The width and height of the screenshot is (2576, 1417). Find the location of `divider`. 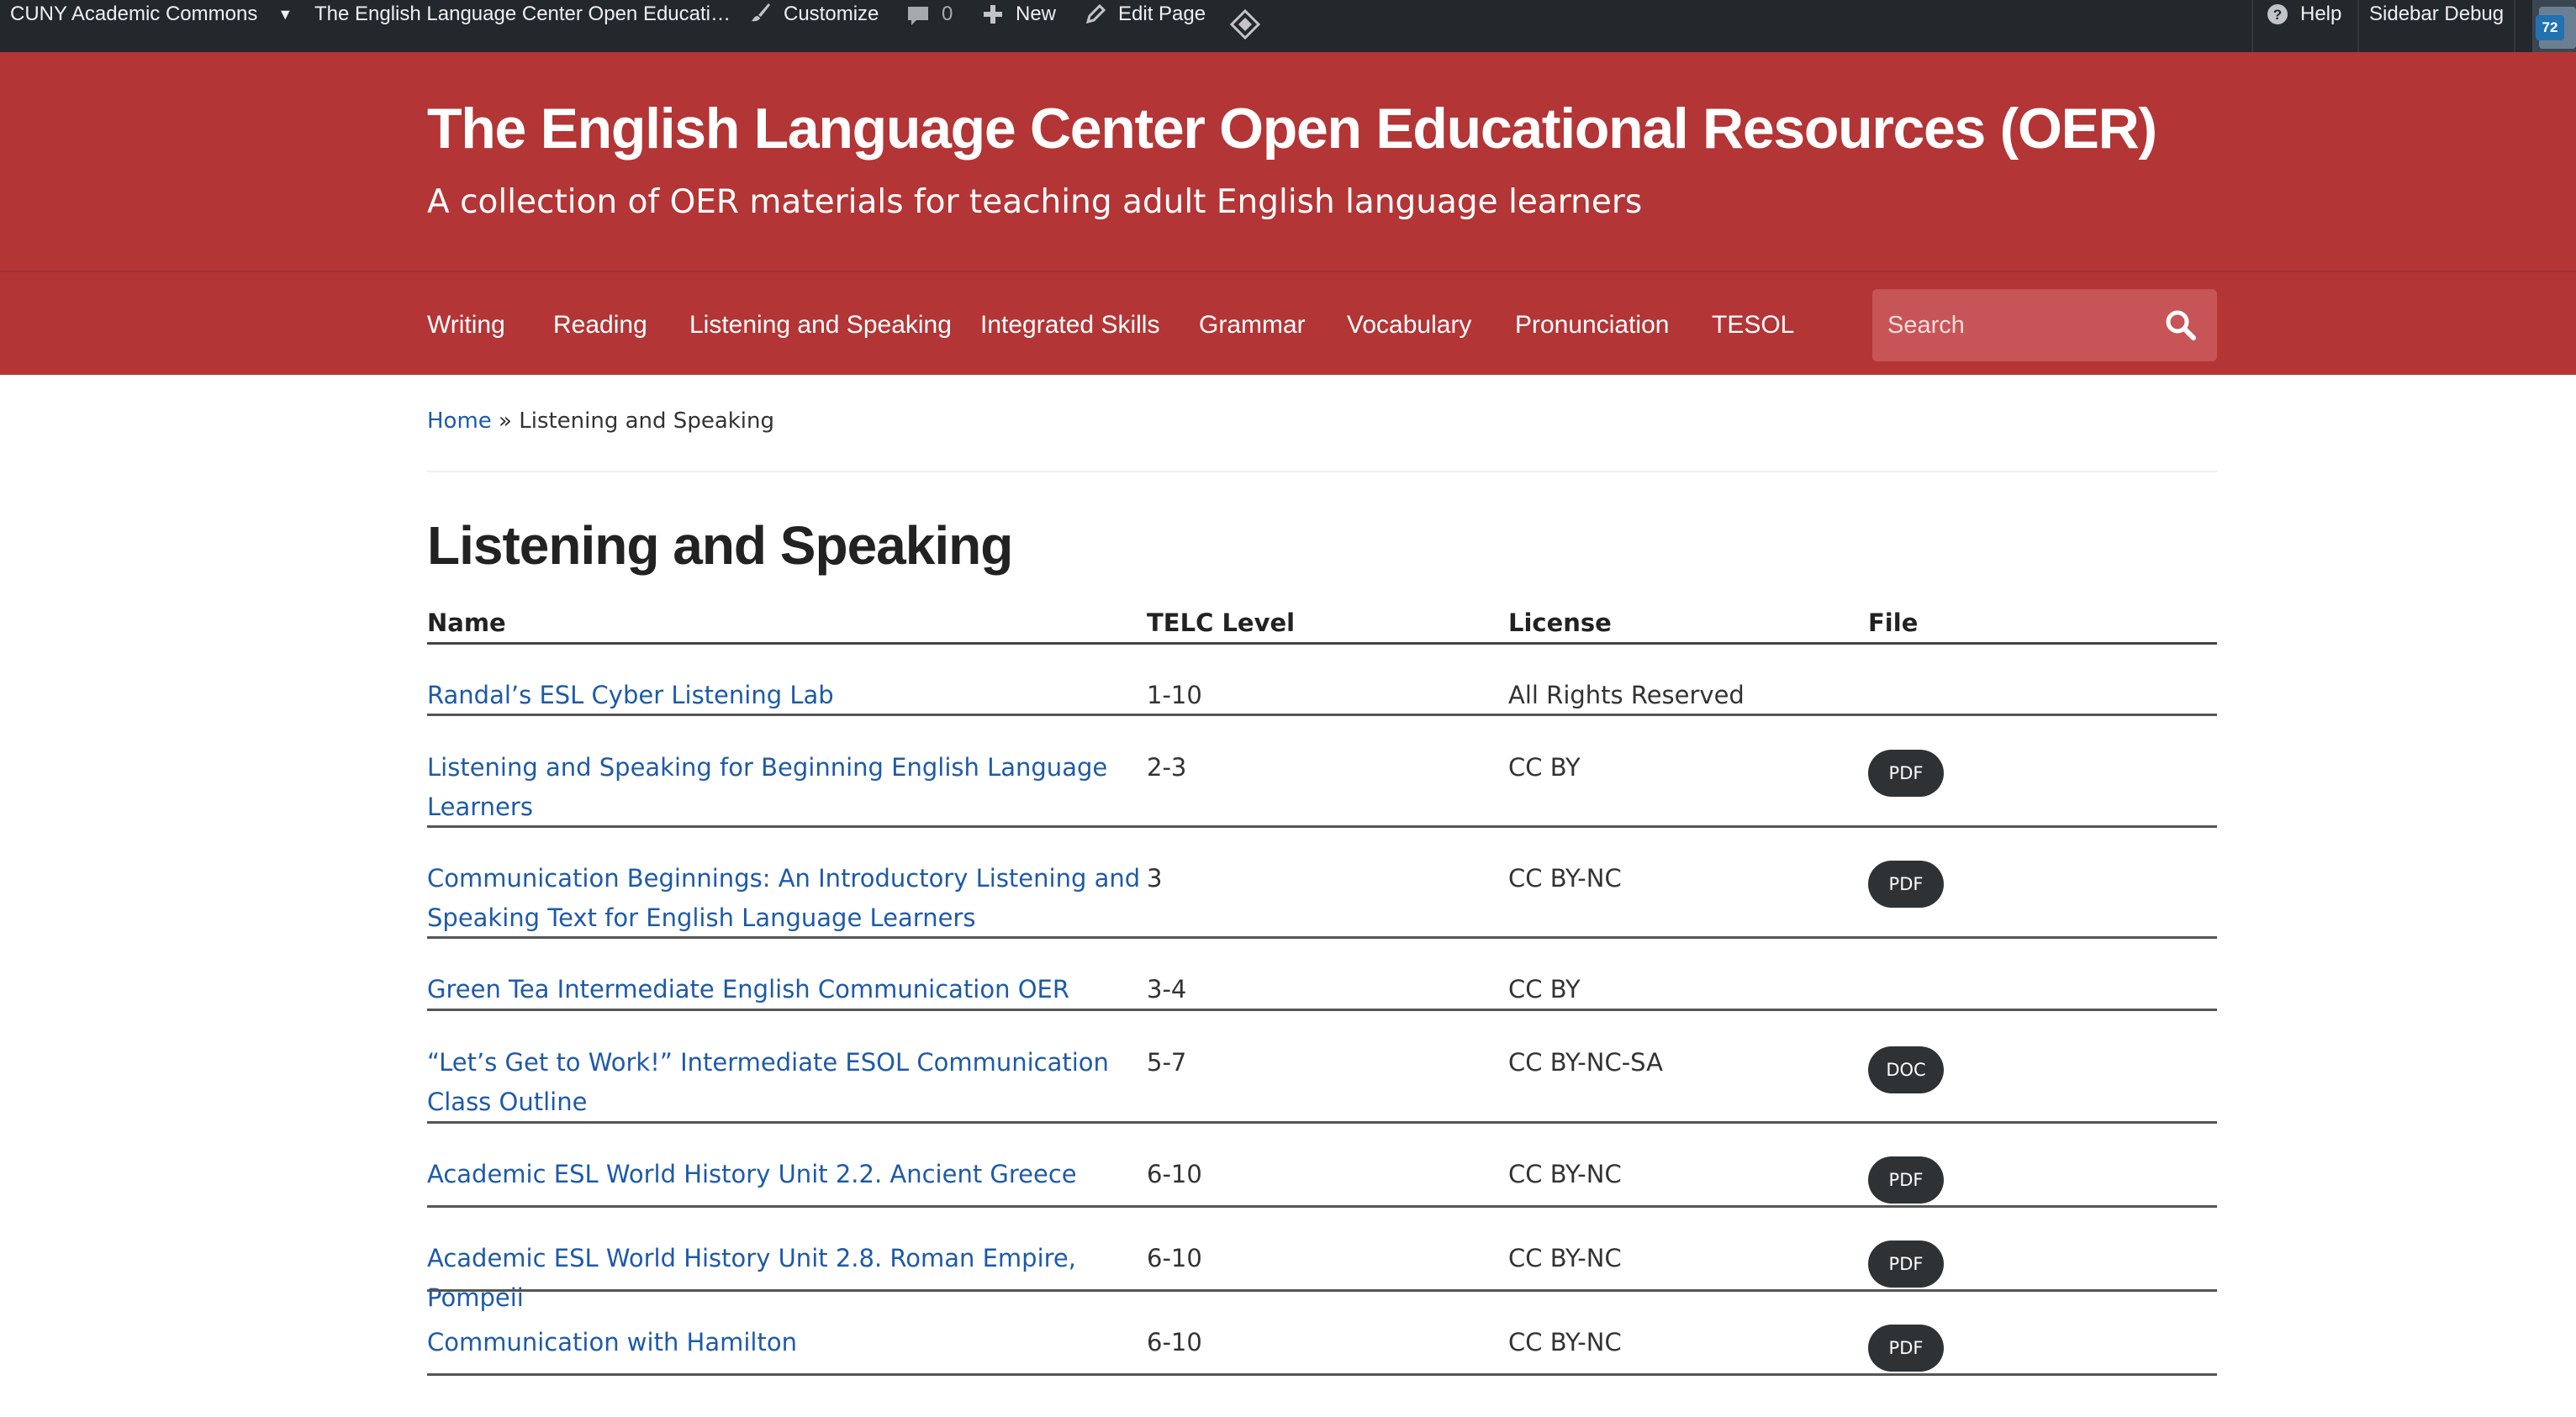

divider is located at coordinates (1322, 471).